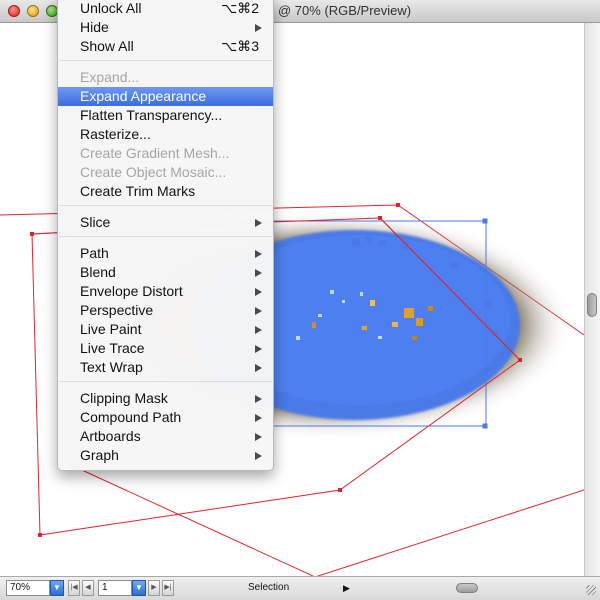  Describe the element at coordinates (98, 272) in the screenshot. I see `menu-item-label: Blend` at that location.